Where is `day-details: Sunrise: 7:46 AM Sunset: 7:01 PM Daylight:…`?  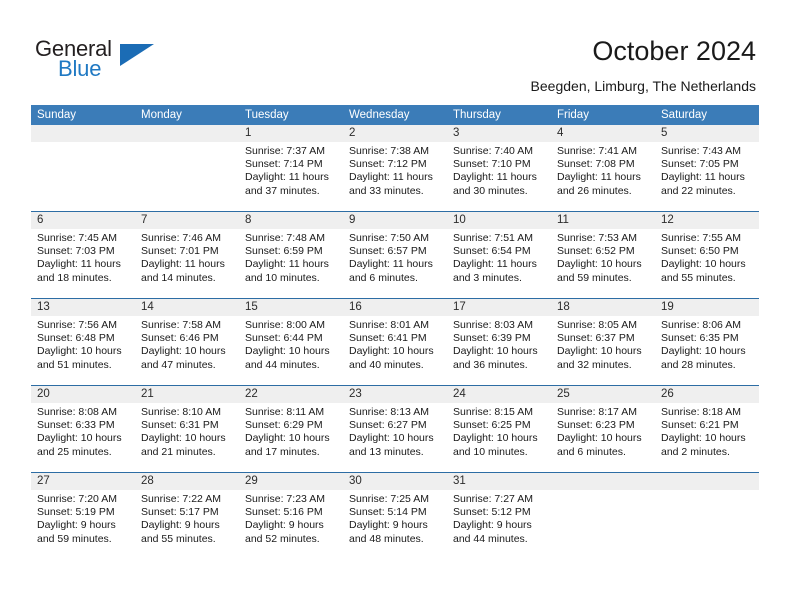
day-details: Sunrise: 7:46 AM Sunset: 7:01 PM Daylight:… is located at coordinates (187, 257).